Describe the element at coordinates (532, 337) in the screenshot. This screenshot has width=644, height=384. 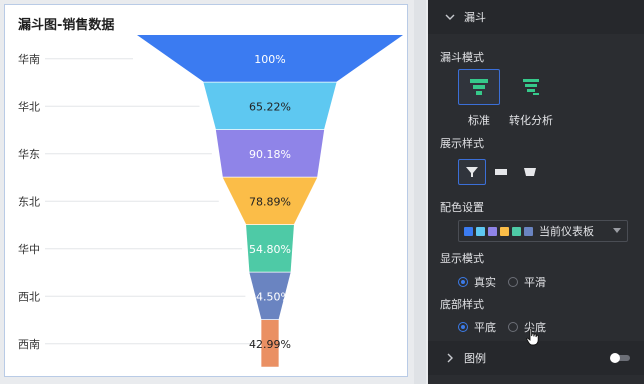
I see `hand-cursor-icon` at that location.